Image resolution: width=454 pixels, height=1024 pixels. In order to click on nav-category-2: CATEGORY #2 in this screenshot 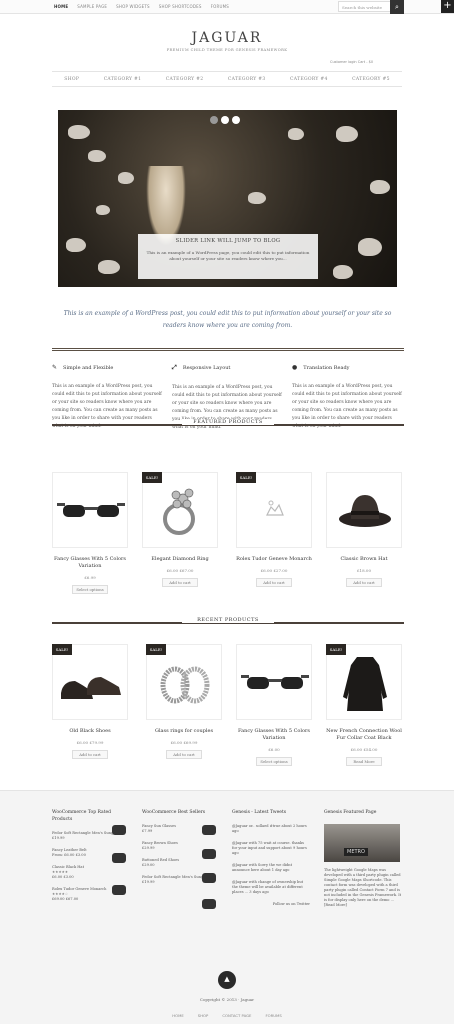, I will do `click(185, 79)`.